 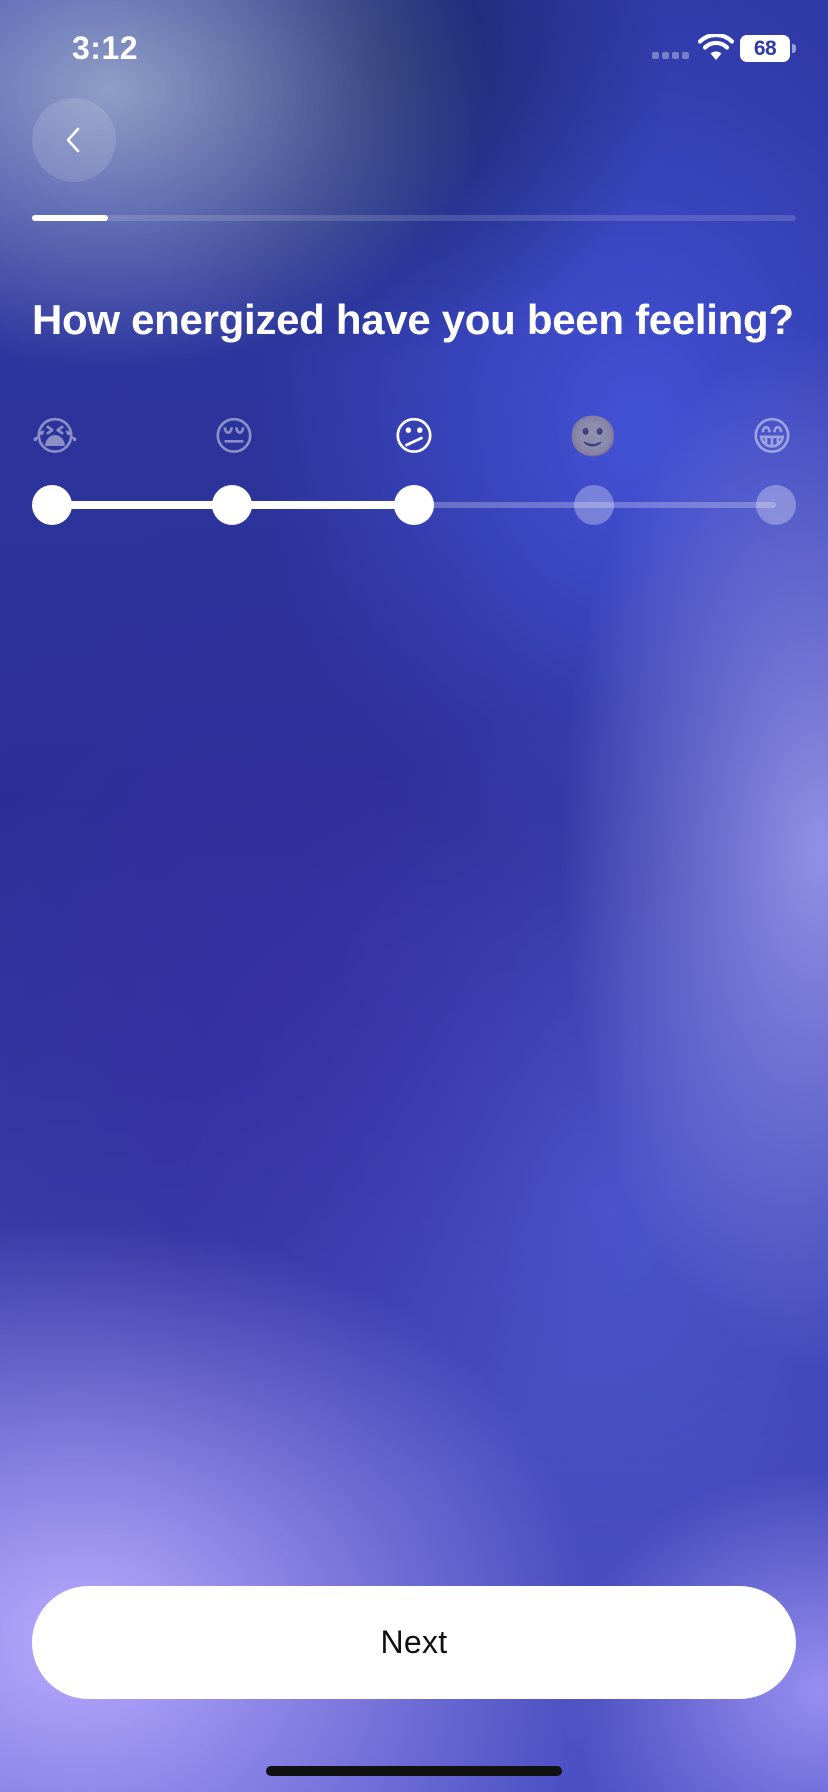 I want to click on emoji-scale-labels: 😭 😔 😕 🙂 😁, so click(x=414, y=440).